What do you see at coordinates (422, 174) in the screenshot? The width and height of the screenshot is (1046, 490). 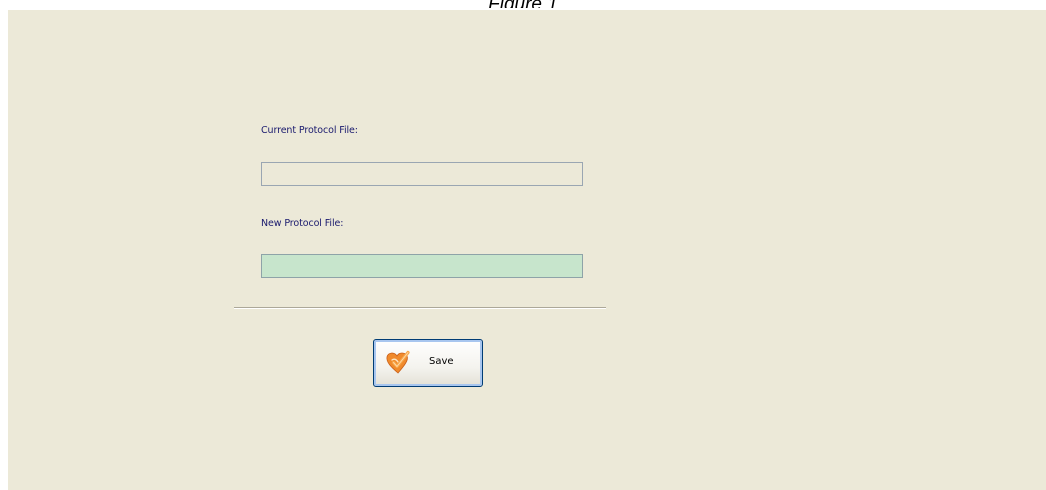 I see `current-protocol-field` at bounding box center [422, 174].